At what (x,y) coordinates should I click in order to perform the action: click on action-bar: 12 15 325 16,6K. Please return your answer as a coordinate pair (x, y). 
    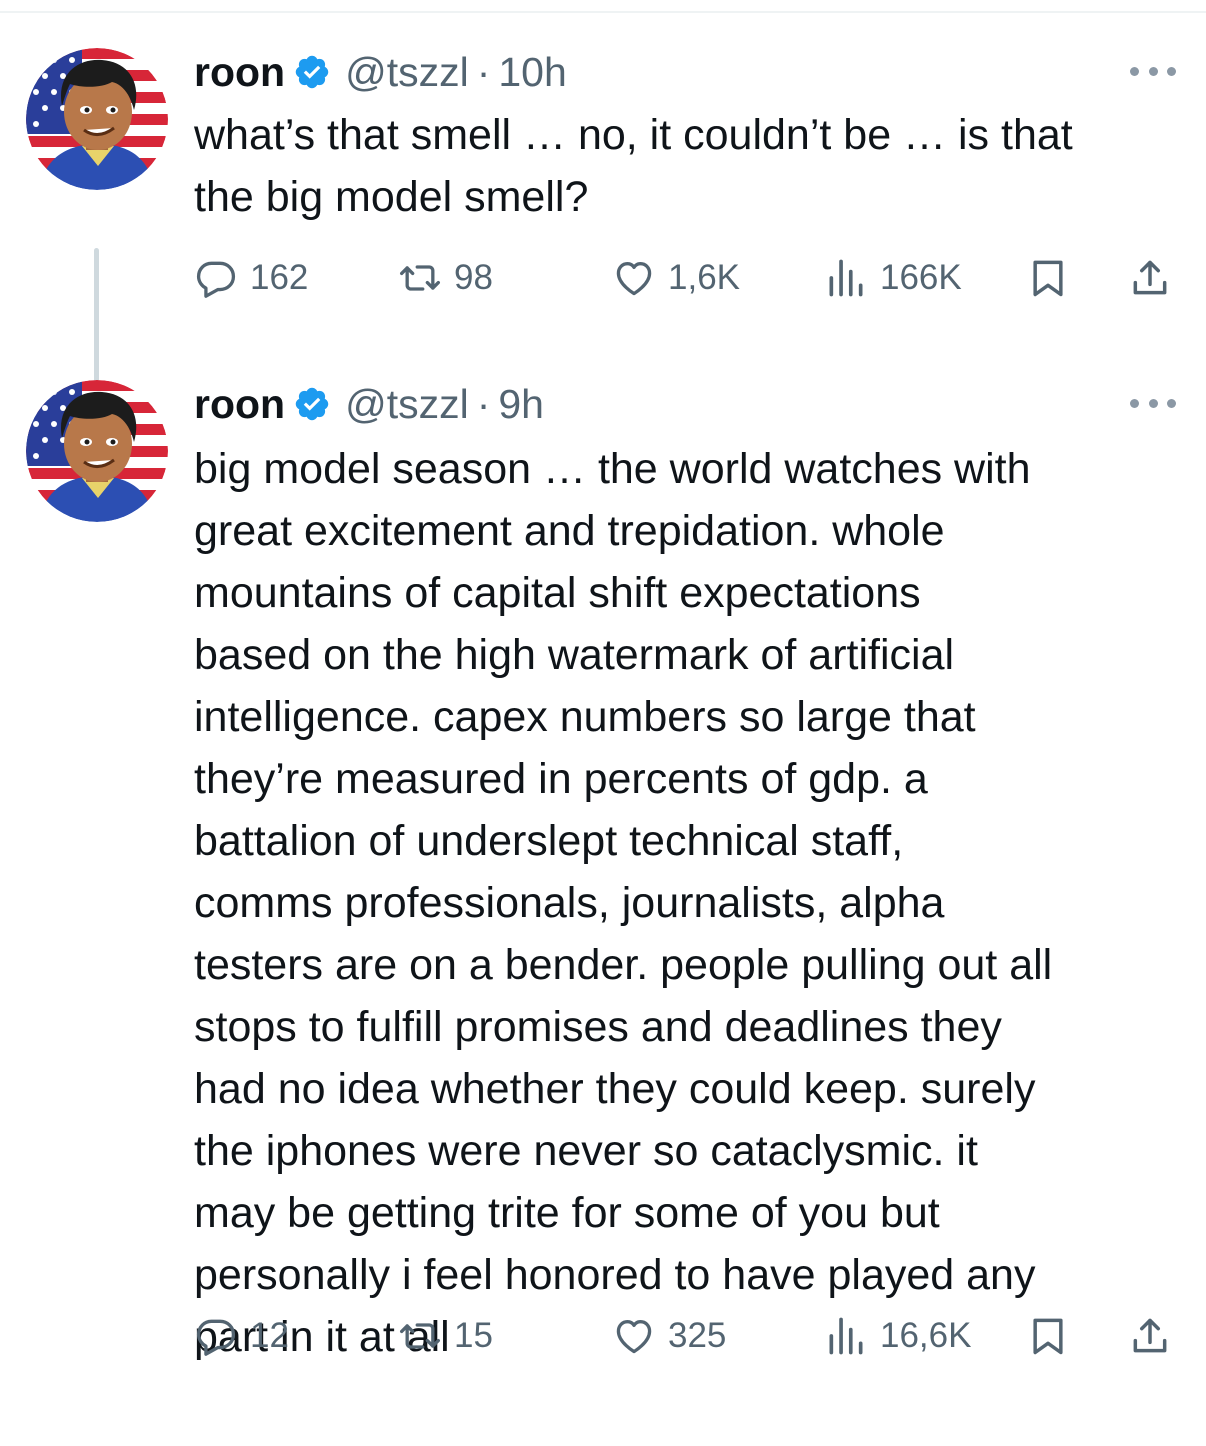
    Looking at the image, I should click on (689, 1336).